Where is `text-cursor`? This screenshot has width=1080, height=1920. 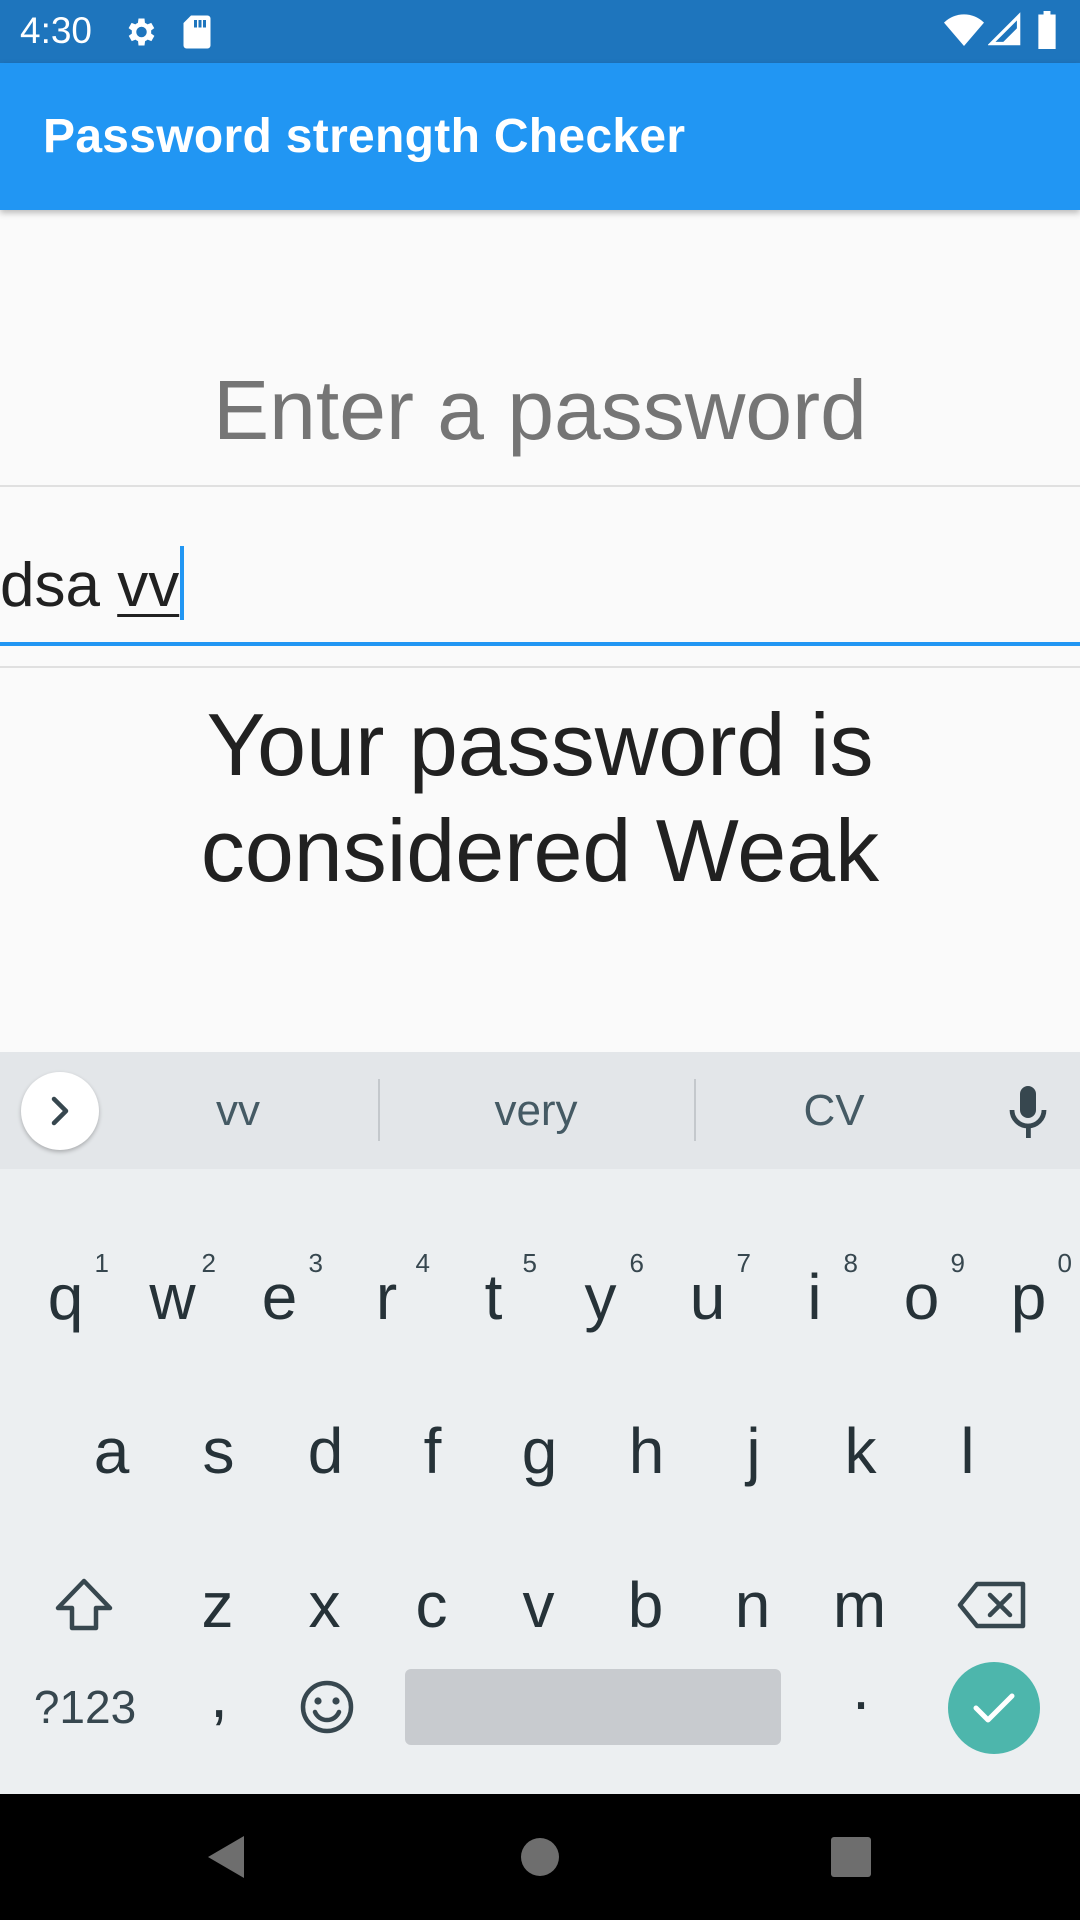 text-cursor is located at coordinates (182, 583).